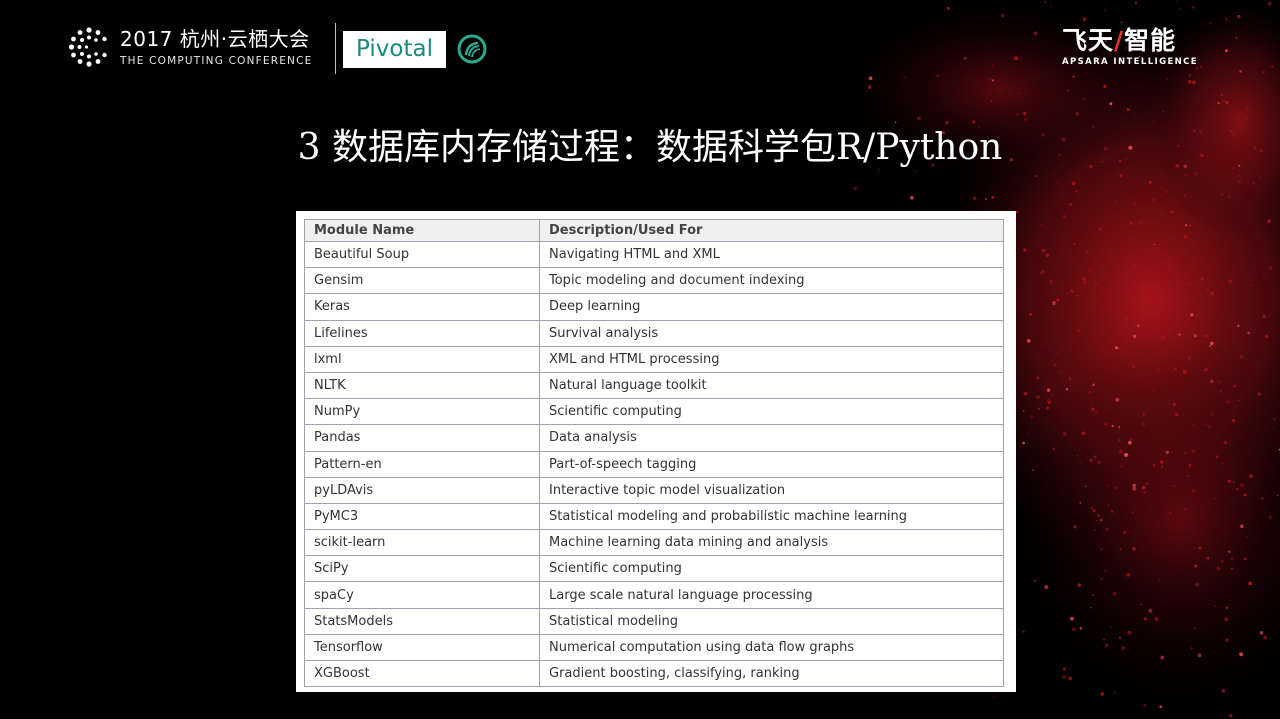 This screenshot has height=719, width=1280. What do you see at coordinates (422, 464) in the screenshot?
I see `module-name-cell: Pattern-en` at bounding box center [422, 464].